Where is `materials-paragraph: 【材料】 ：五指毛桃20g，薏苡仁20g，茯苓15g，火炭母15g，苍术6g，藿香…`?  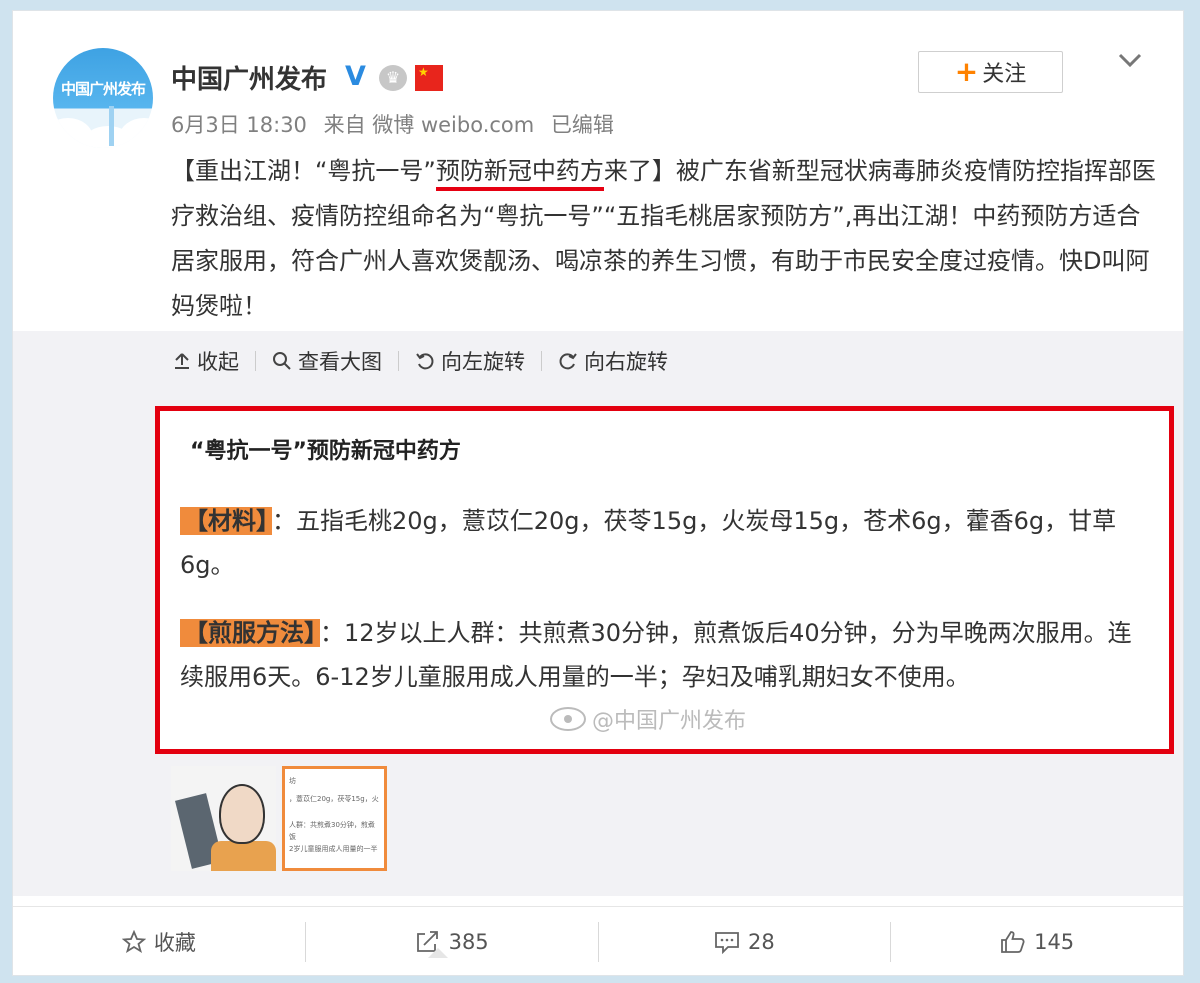 materials-paragraph: 【材料】 ：五指毛桃20g，薏苡仁20g，茯苓15g，火炭母15g，苍术6g，藿香… is located at coordinates (660, 543).